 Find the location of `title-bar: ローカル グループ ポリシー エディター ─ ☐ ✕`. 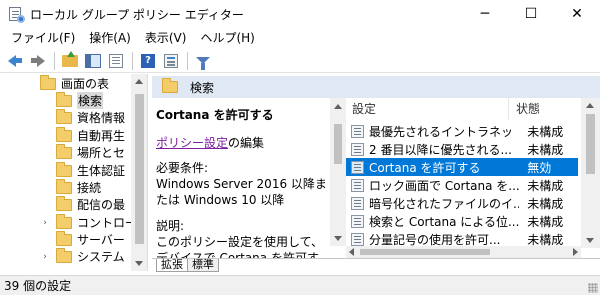

title-bar: ローカル グループ ポリシー エディター ─ ☐ ✕ is located at coordinates (300, 14).